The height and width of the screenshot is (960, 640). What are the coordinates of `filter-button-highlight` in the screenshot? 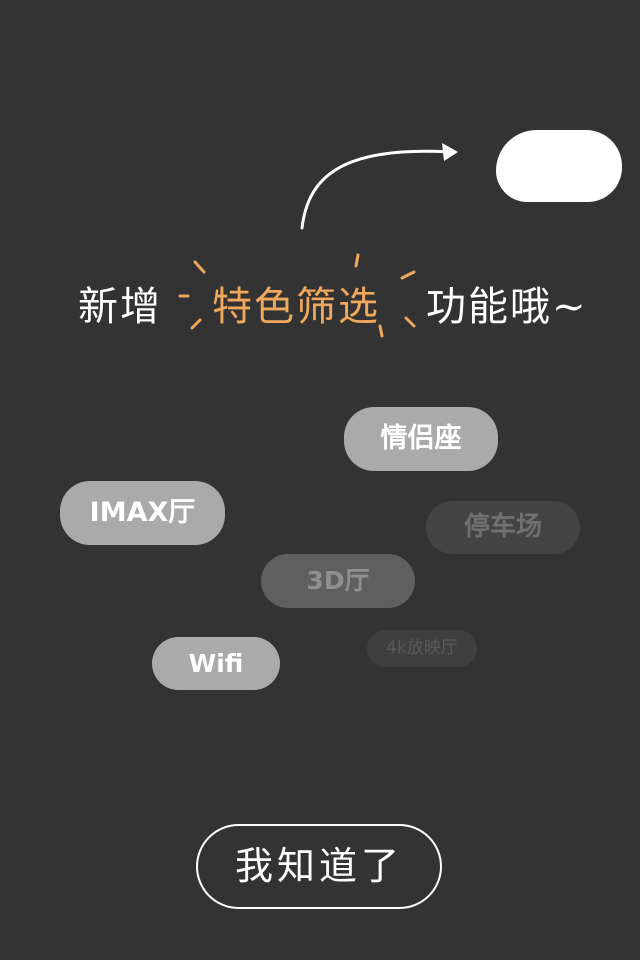 It's located at (559, 166).